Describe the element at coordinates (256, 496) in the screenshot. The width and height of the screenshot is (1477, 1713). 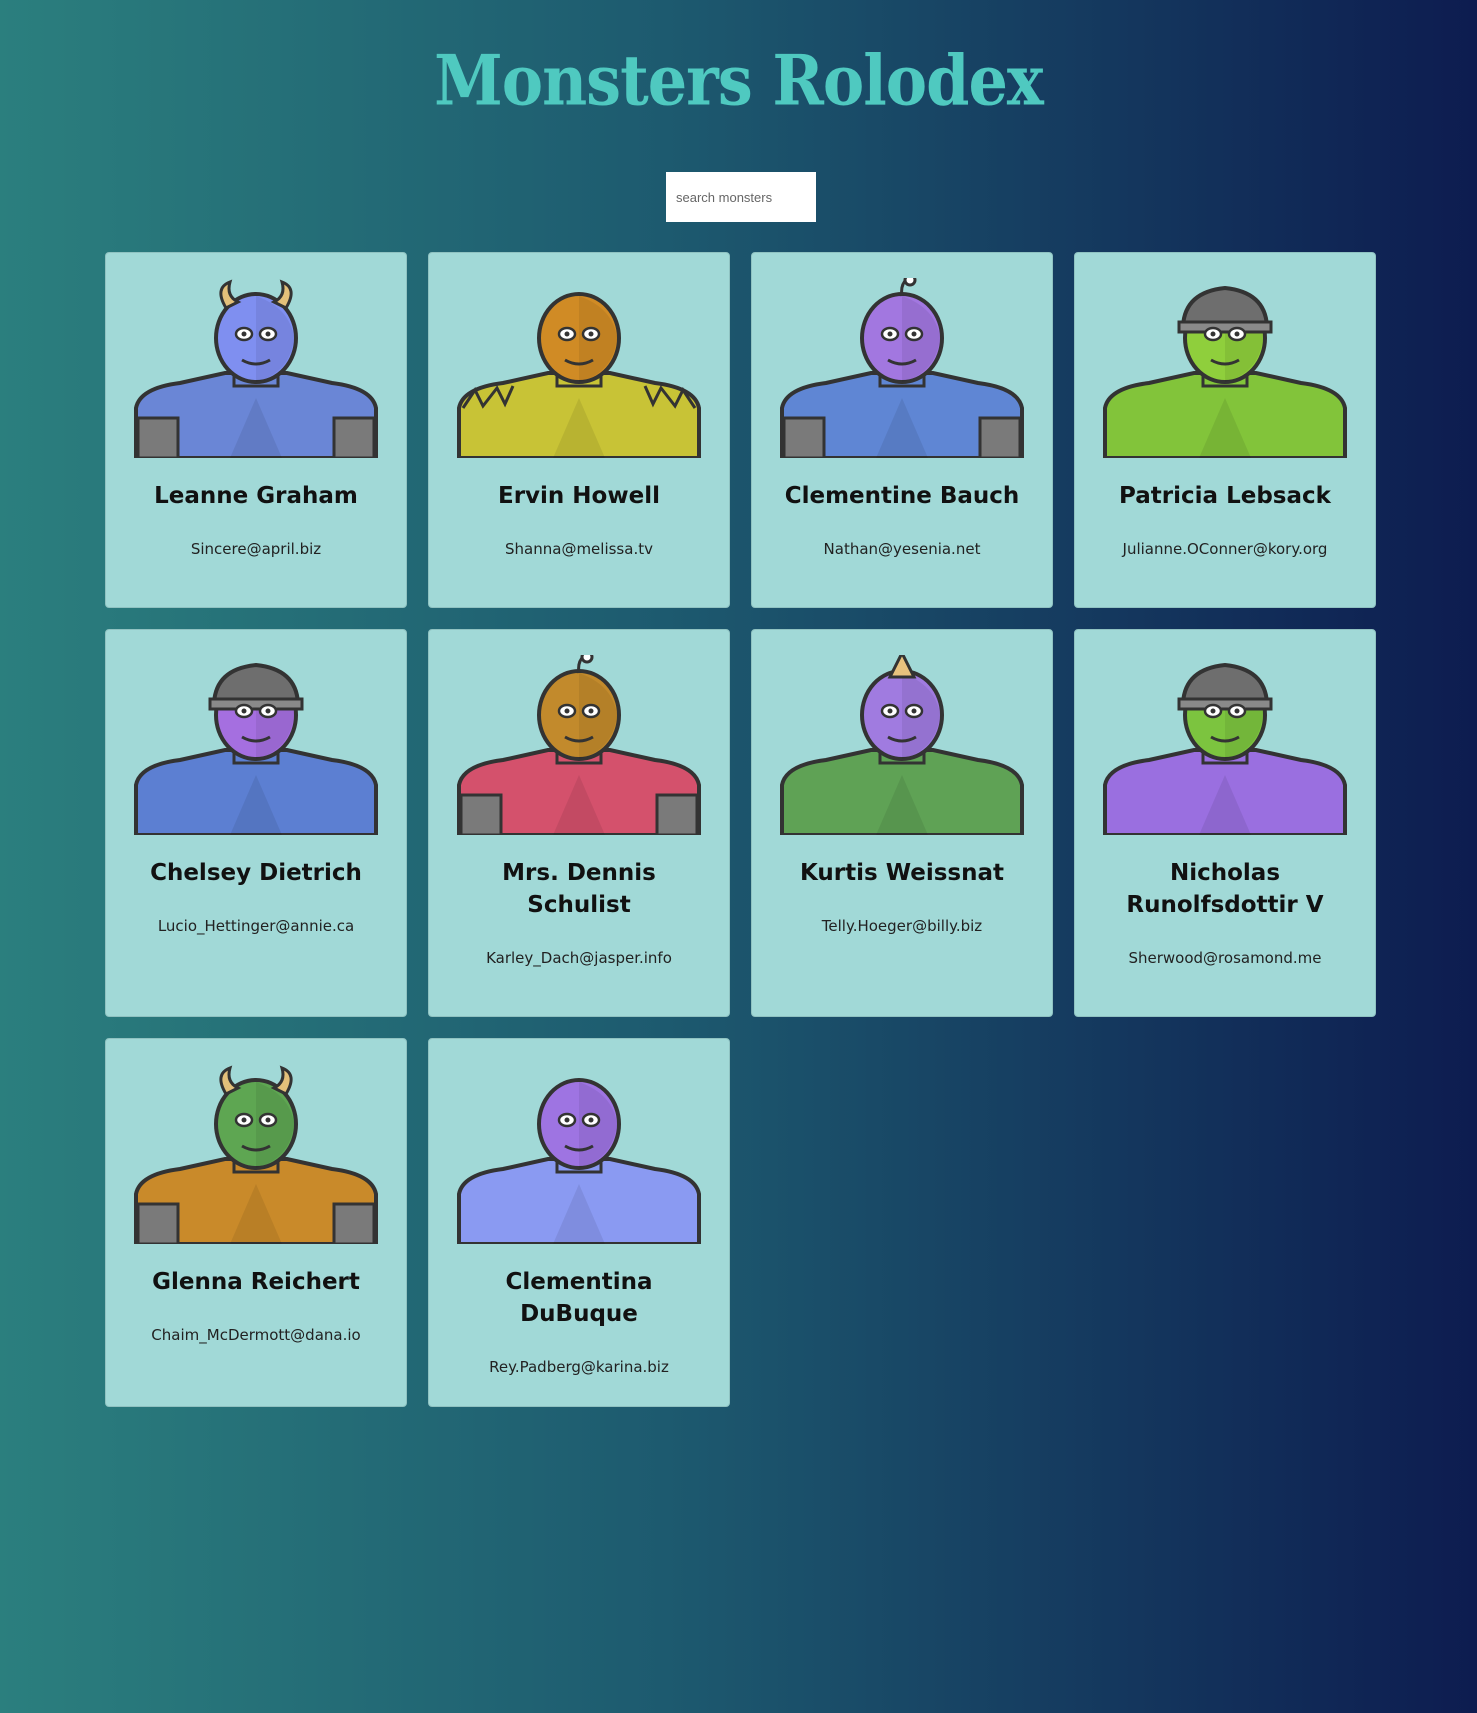
I see `monster-name: Leanne Graham` at that location.